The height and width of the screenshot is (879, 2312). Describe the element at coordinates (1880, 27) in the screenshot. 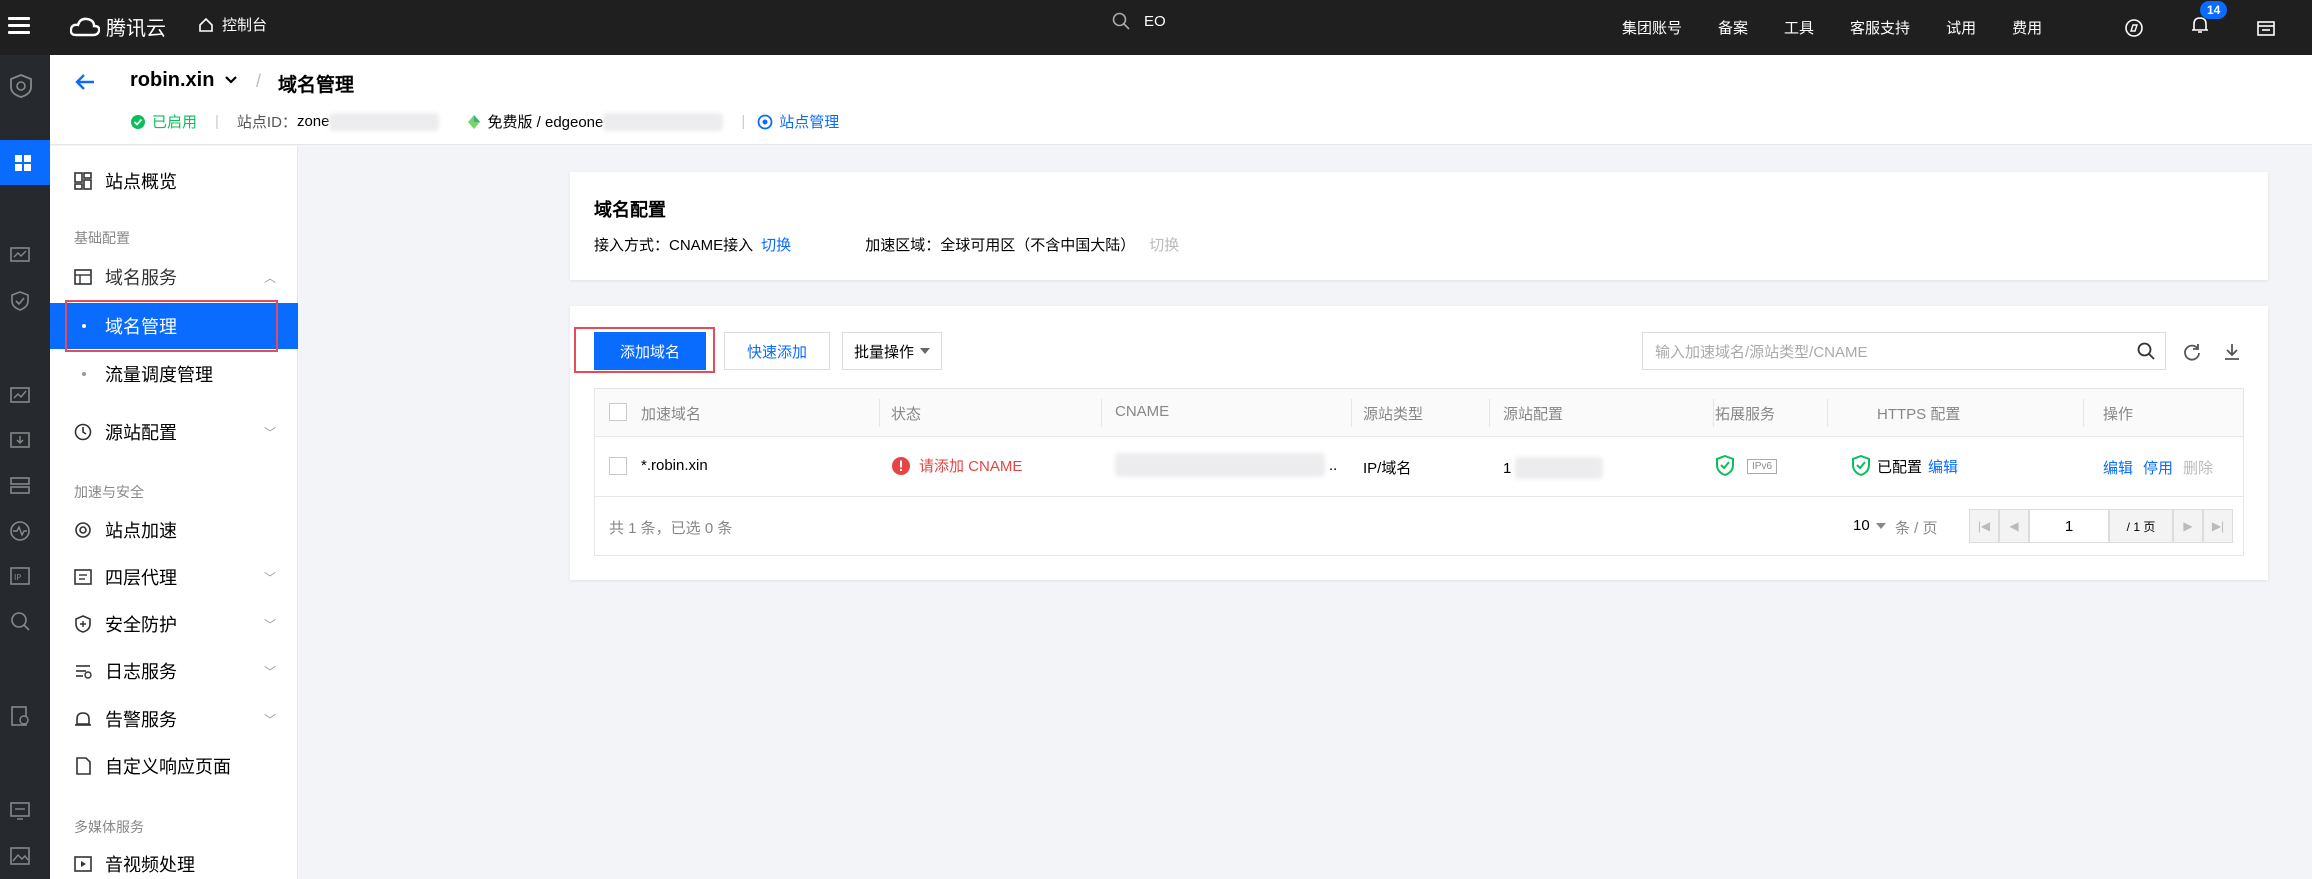

I see `nav-support: 客服支持` at that location.